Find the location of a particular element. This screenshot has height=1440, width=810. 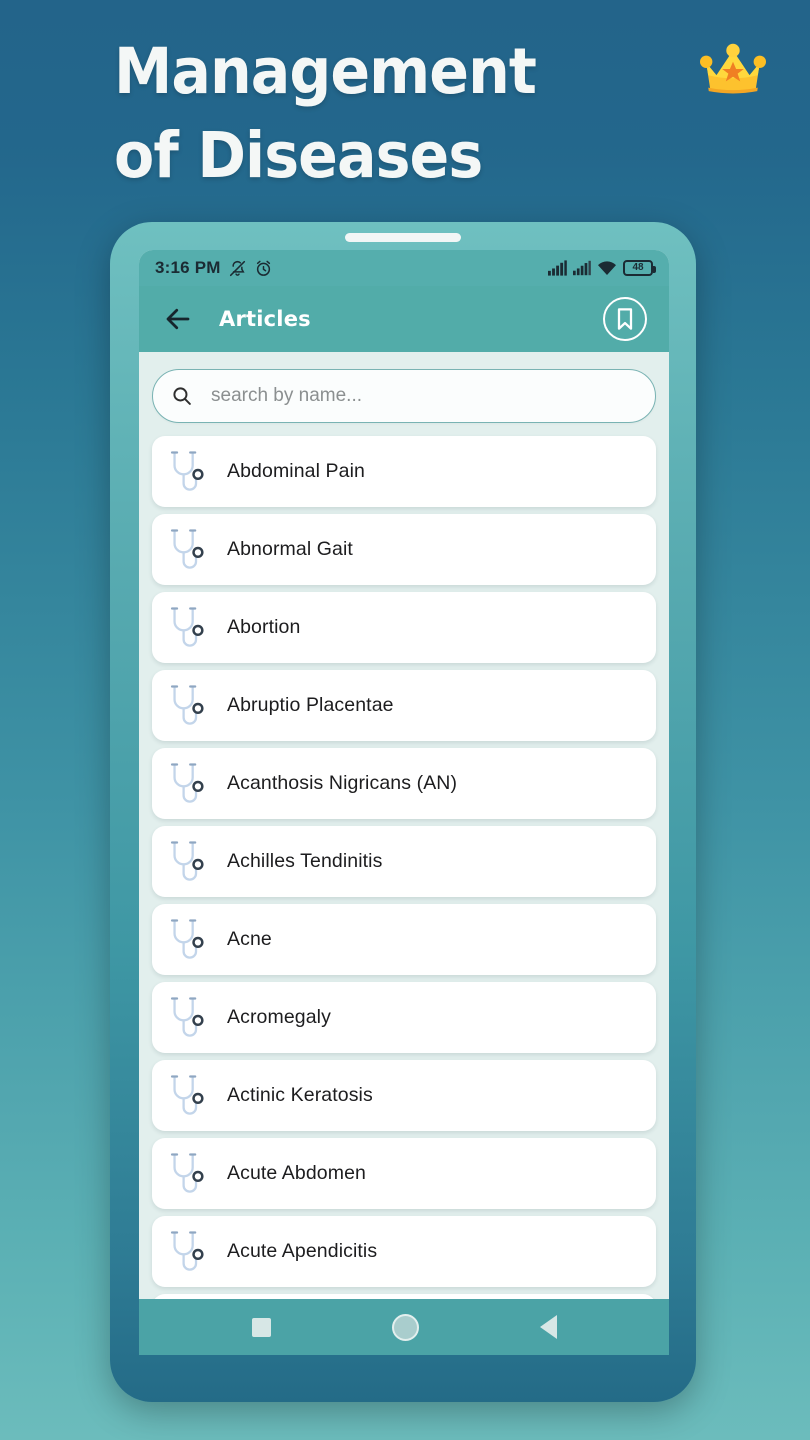

list-item: Actinic Keratosis is located at coordinates (404, 1095).